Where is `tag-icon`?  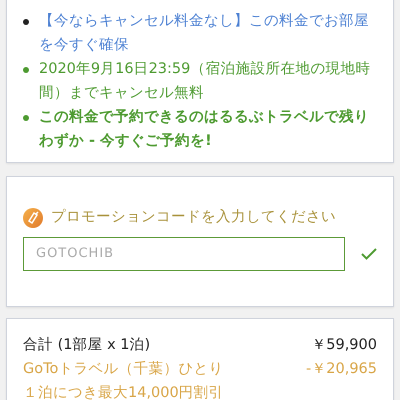 tag-icon is located at coordinates (33, 218).